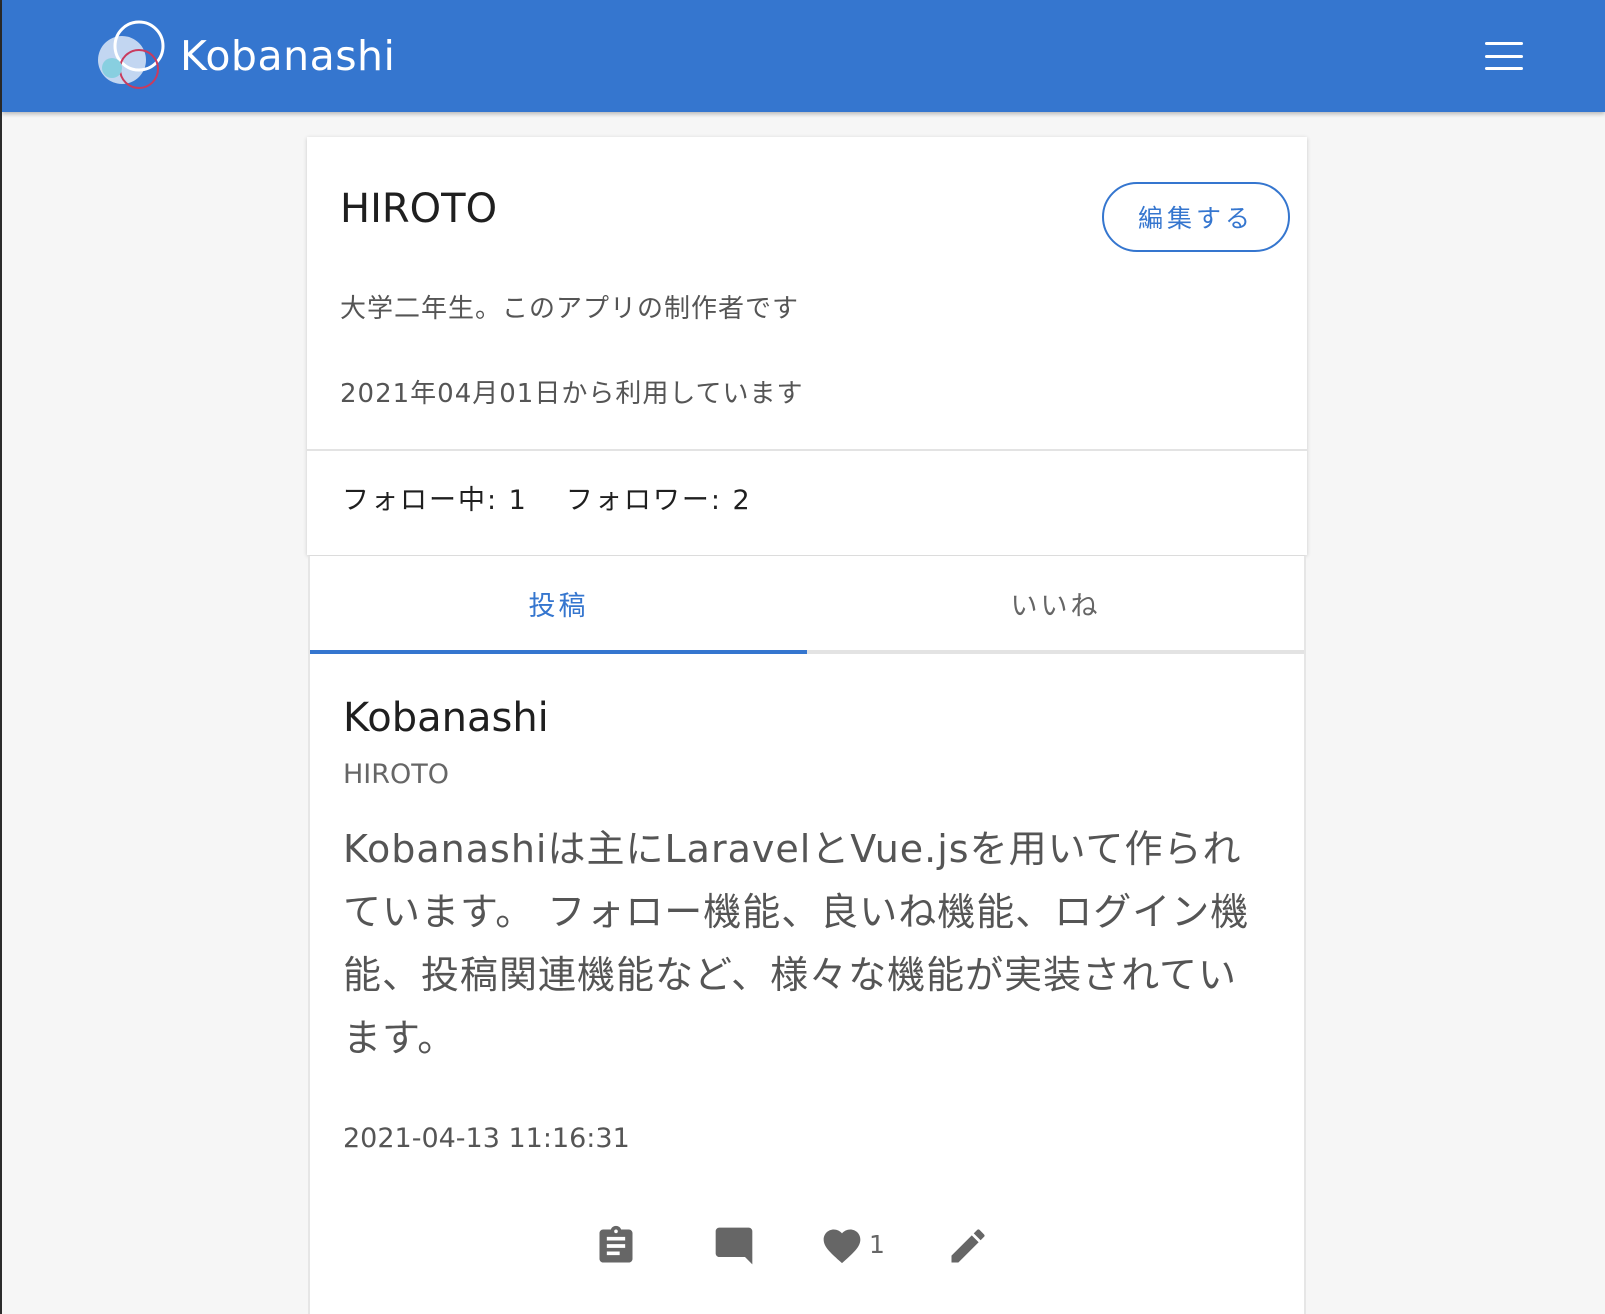 This screenshot has width=1605, height=1314. I want to click on profile-bio: 大学二年生。このアプリの制作者です, so click(570, 309).